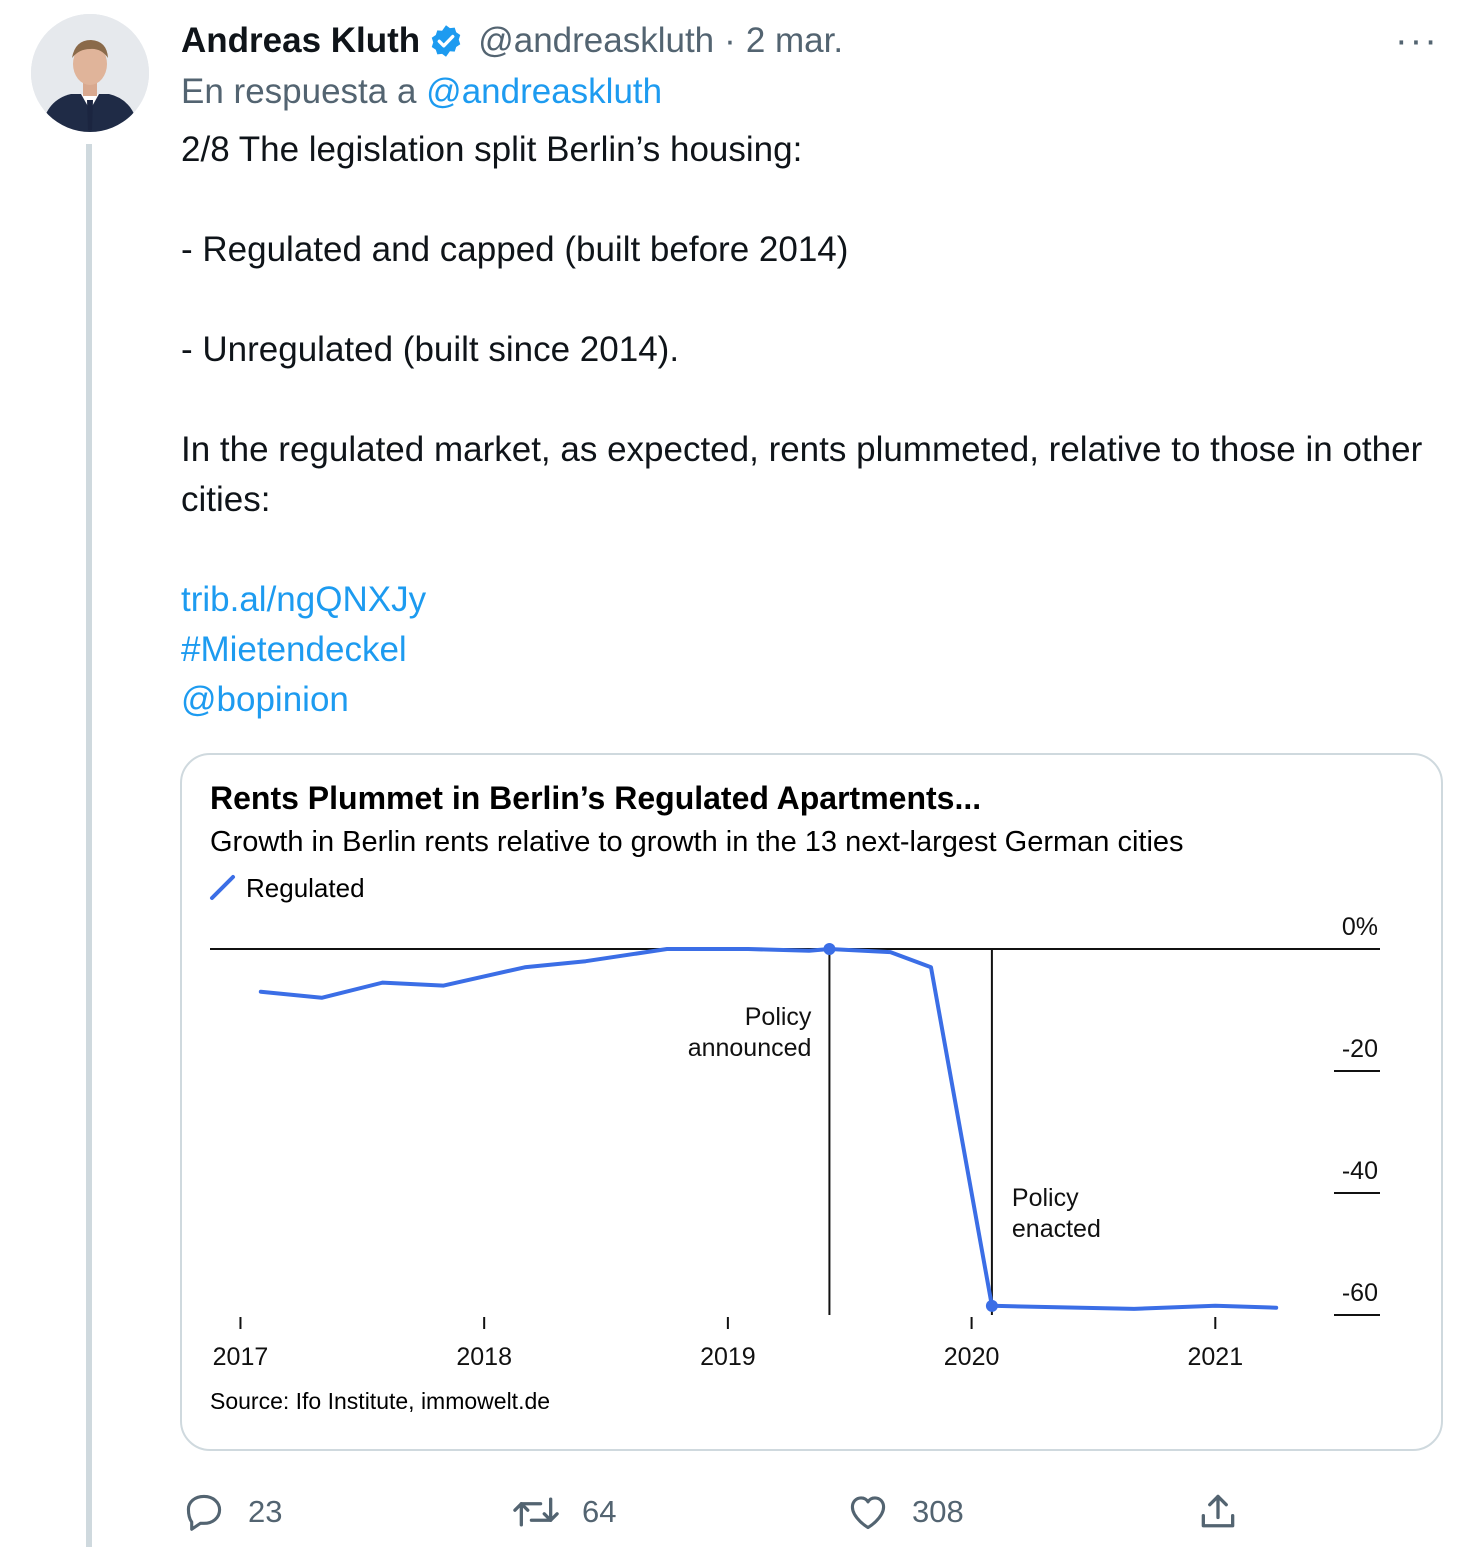  Describe the element at coordinates (241, 1357) in the screenshot. I see `x-tick-label: 2017` at that location.